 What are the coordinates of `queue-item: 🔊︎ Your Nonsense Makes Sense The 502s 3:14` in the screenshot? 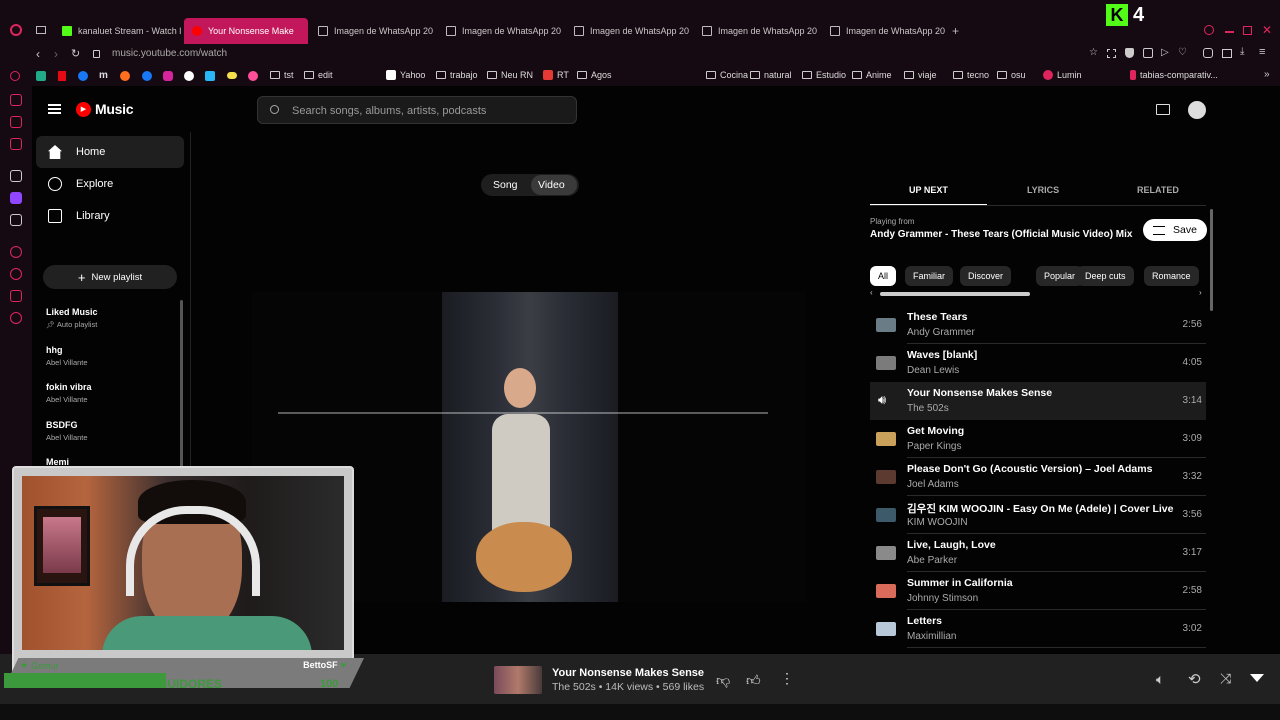 It's located at (1038, 401).